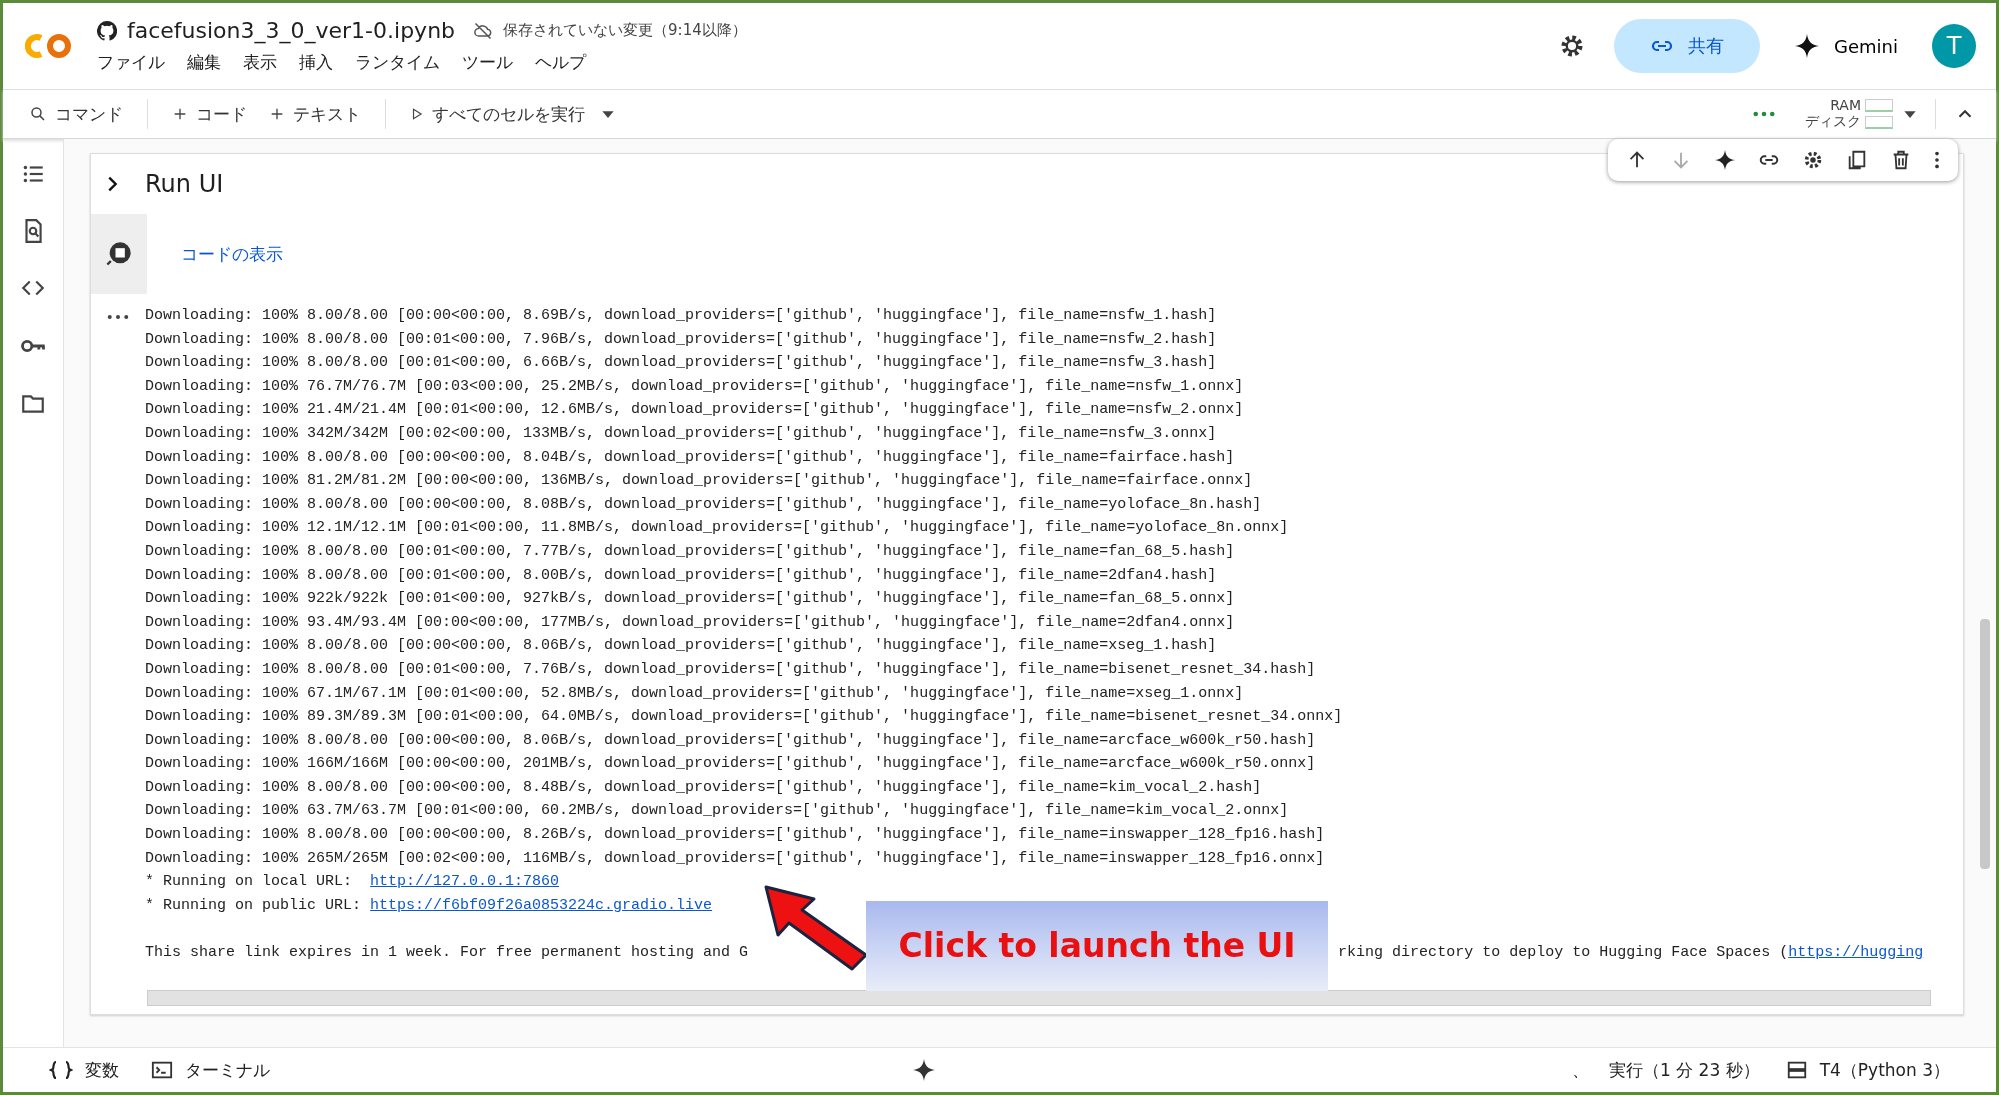 This screenshot has width=1999, height=1095. What do you see at coordinates (625, 30) in the screenshot?
I see `save-status: 保存されていない変更（9:14以降）` at bounding box center [625, 30].